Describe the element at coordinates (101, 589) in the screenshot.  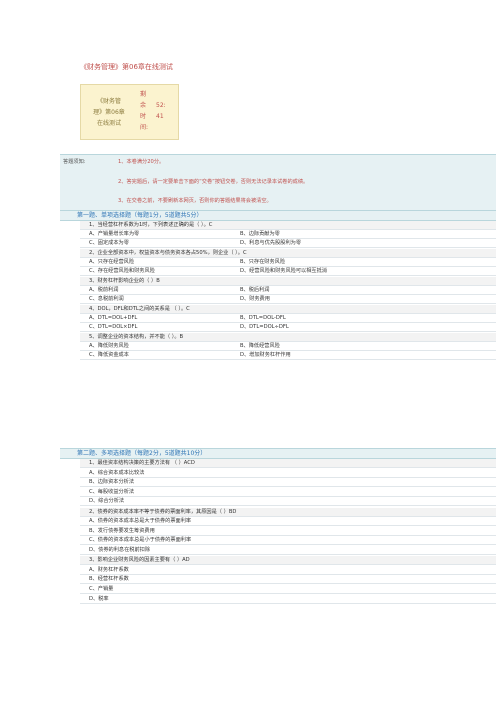
I see `answer-option: C、产销量` at that location.